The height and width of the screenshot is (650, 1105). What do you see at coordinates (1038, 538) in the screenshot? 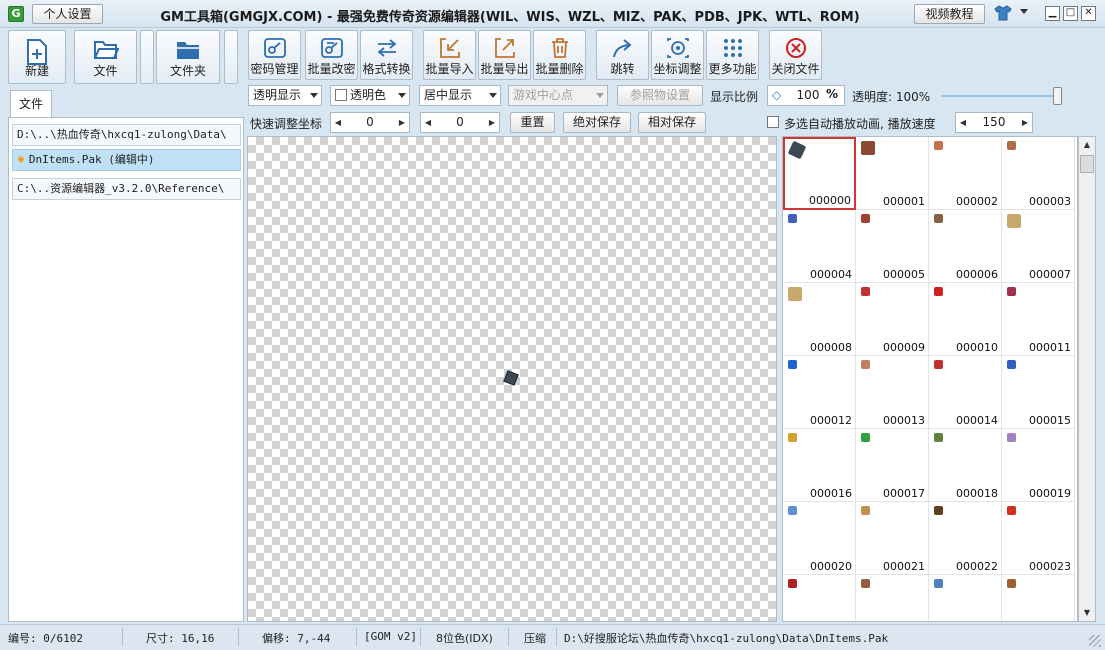
I see `thumbnail-cell: 000023` at bounding box center [1038, 538].